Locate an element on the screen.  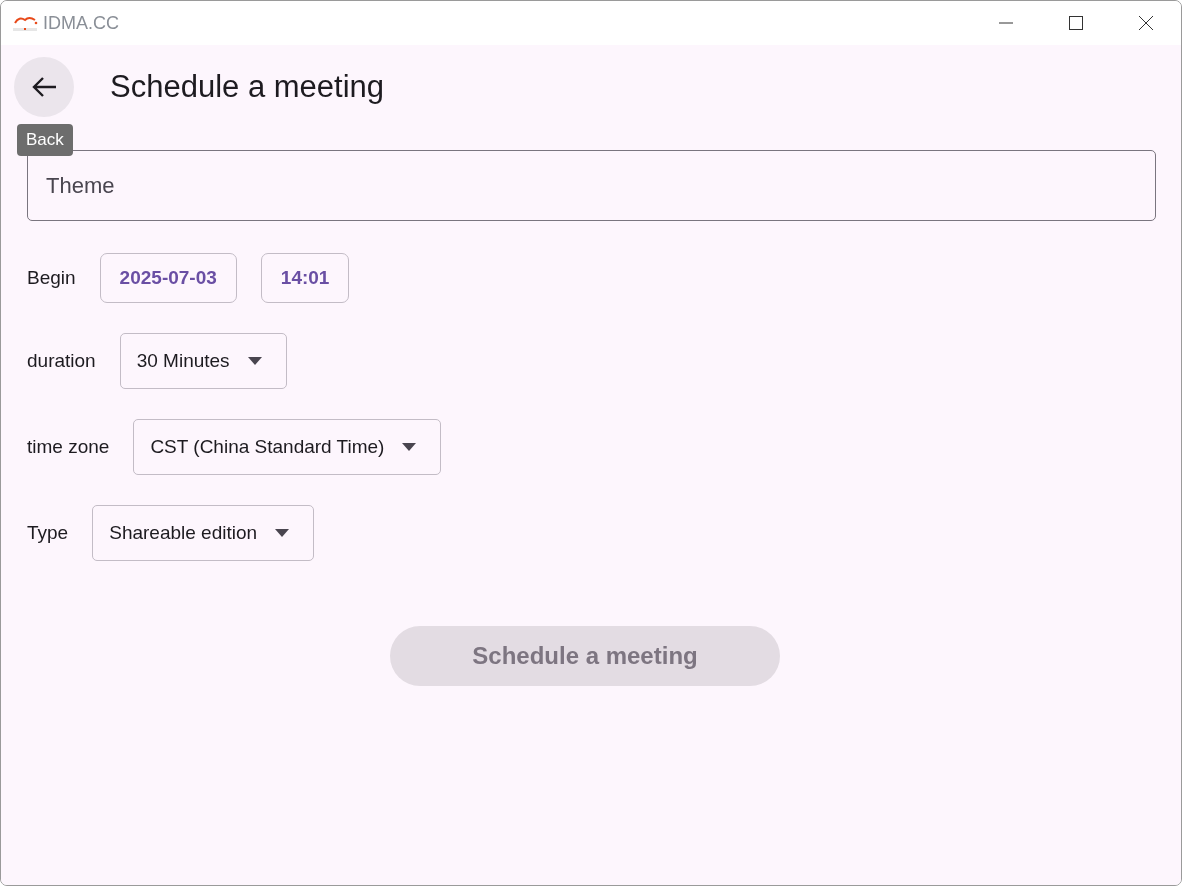
time-button: 14:01 is located at coordinates (305, 278).